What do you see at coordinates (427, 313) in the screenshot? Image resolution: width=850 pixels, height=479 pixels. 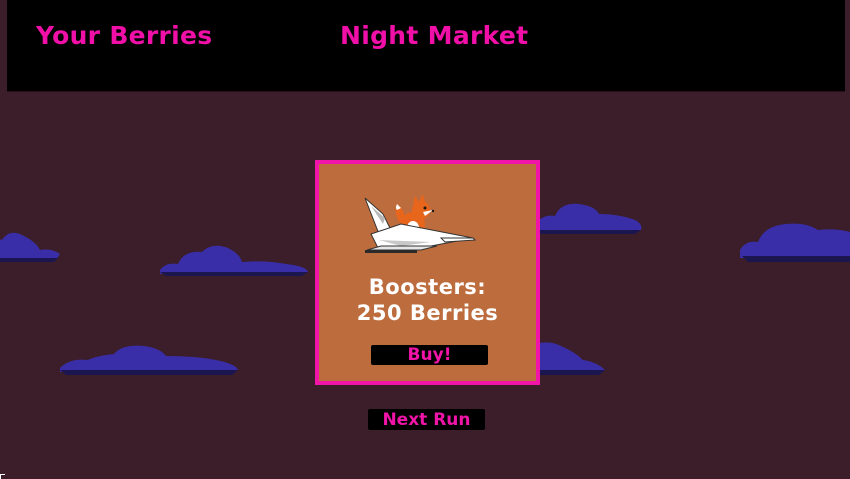 I see `item-price: 250 Berries` at bounding box center [427, 313].